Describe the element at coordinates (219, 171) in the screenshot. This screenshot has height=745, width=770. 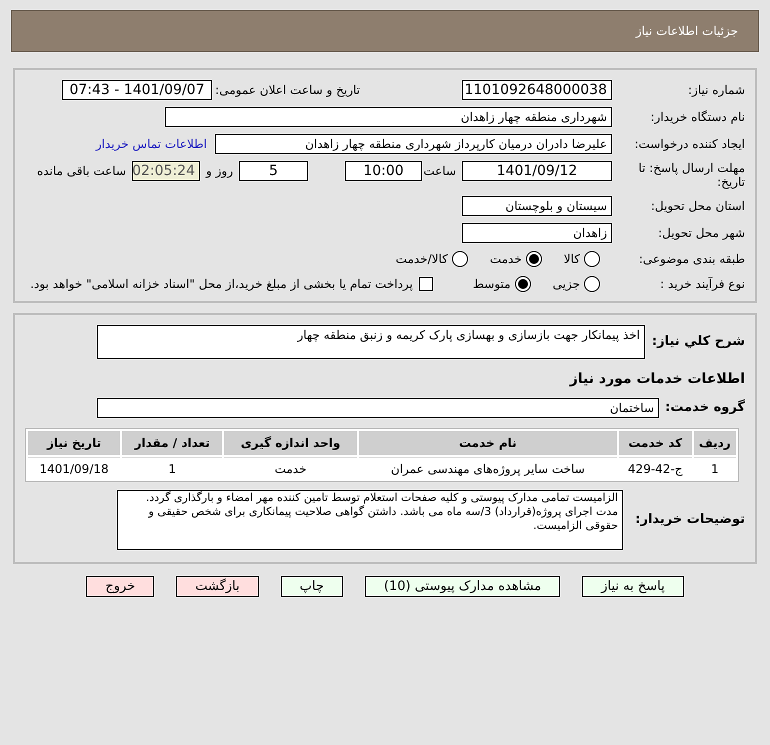
I see `days-label: روز و` at that location.